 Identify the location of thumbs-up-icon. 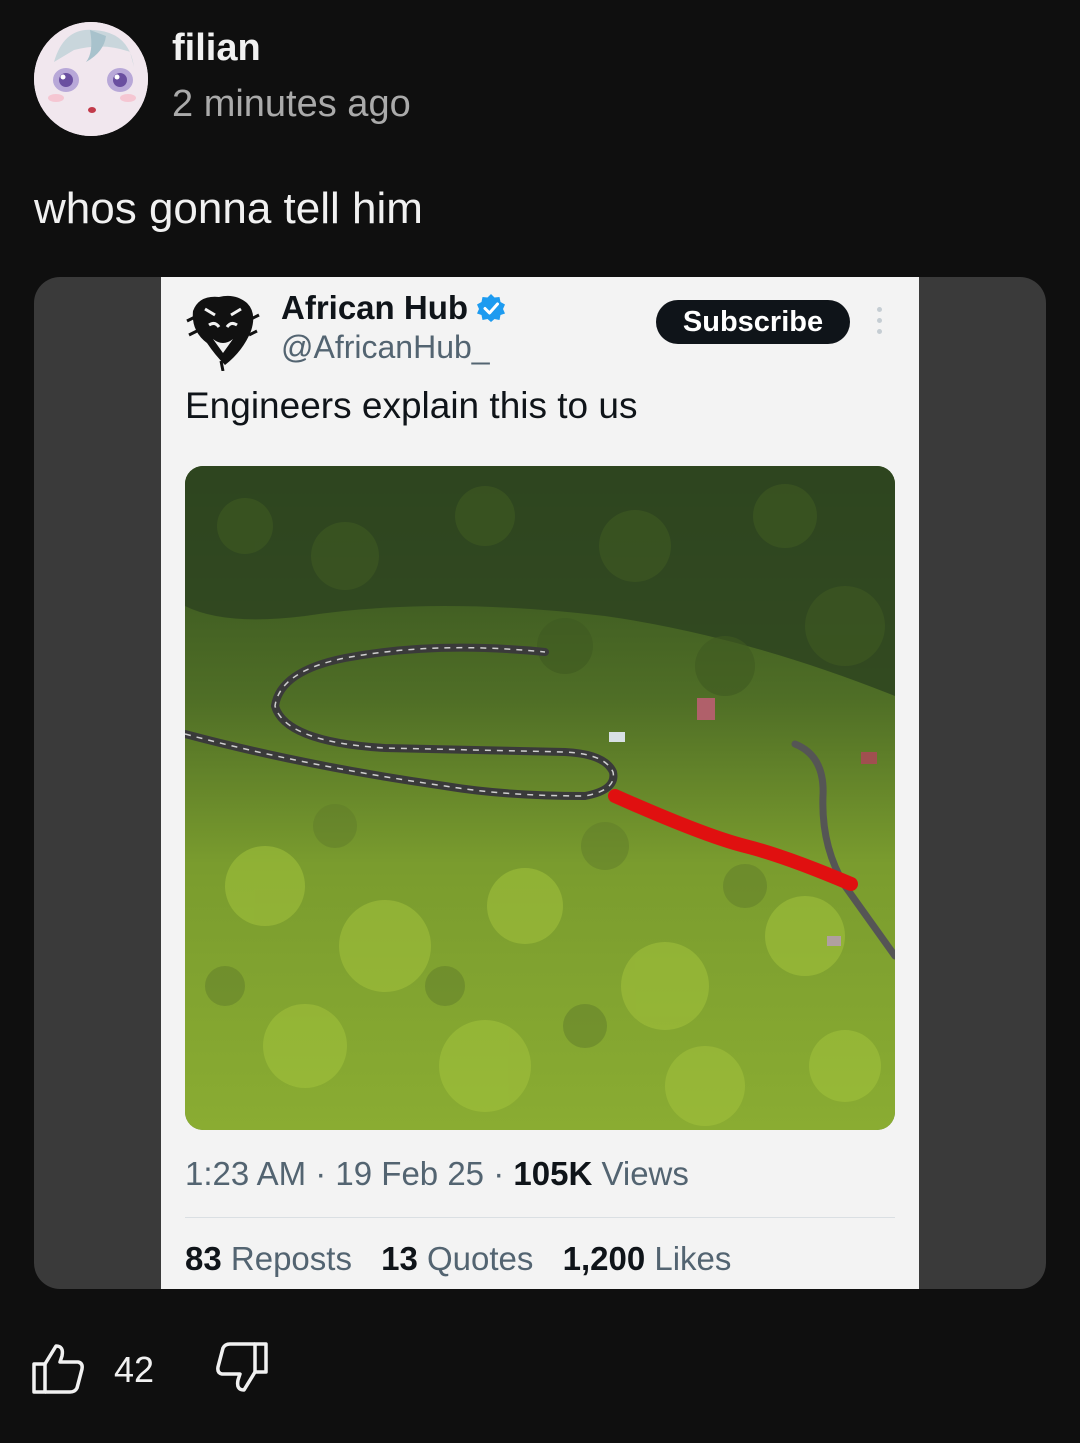
(58, 1369).